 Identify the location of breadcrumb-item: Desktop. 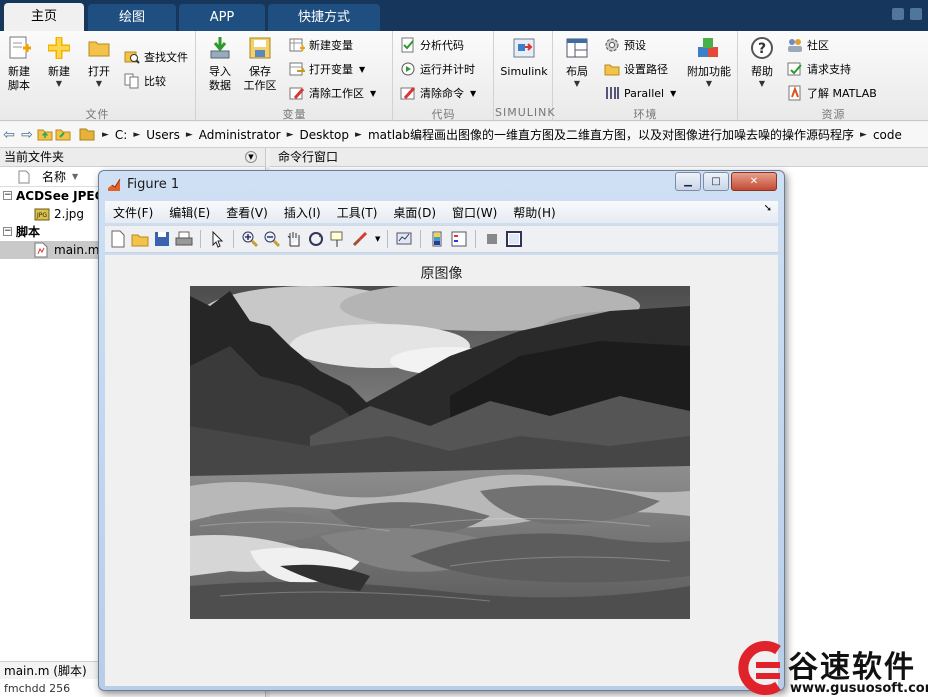
(325, 135).